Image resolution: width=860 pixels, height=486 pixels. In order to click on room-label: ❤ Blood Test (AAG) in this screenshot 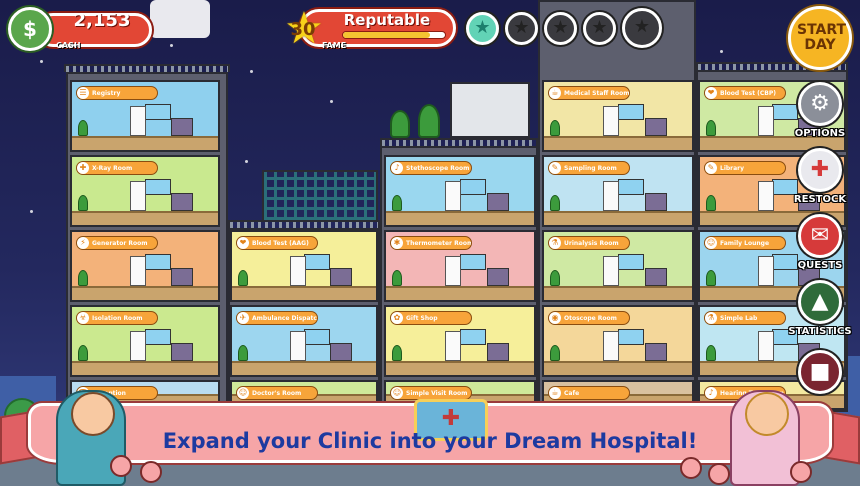, I will do `click(277, 243)`.